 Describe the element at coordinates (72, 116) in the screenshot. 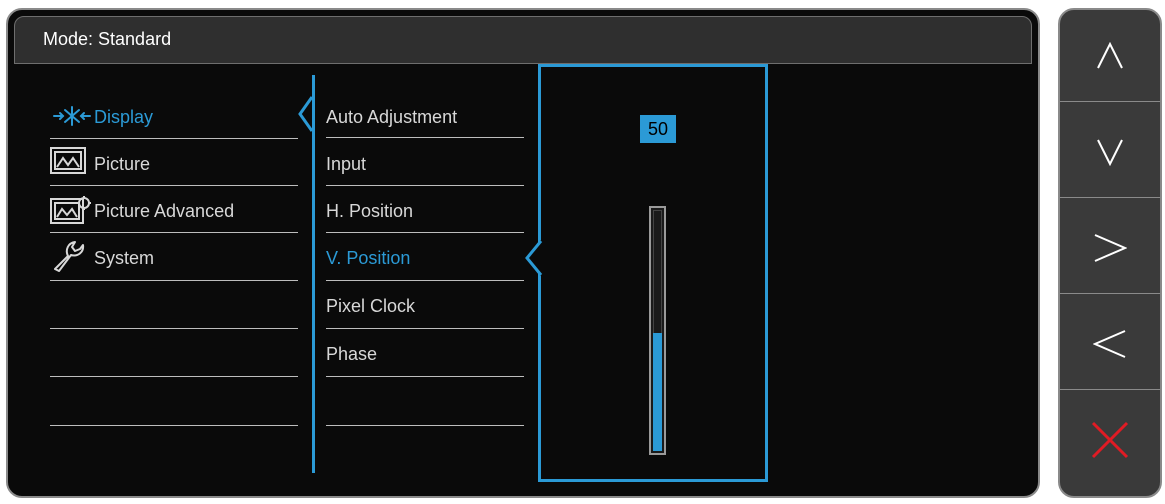

I see `display-icon` at that location.